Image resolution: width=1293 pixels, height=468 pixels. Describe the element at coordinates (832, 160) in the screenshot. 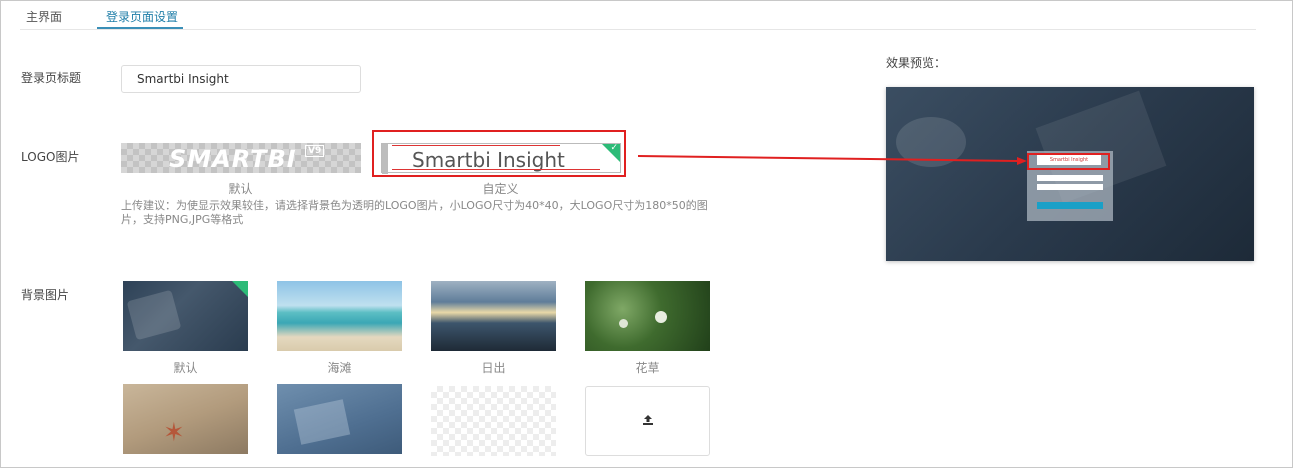

I see `annotation-arrow` at that location.